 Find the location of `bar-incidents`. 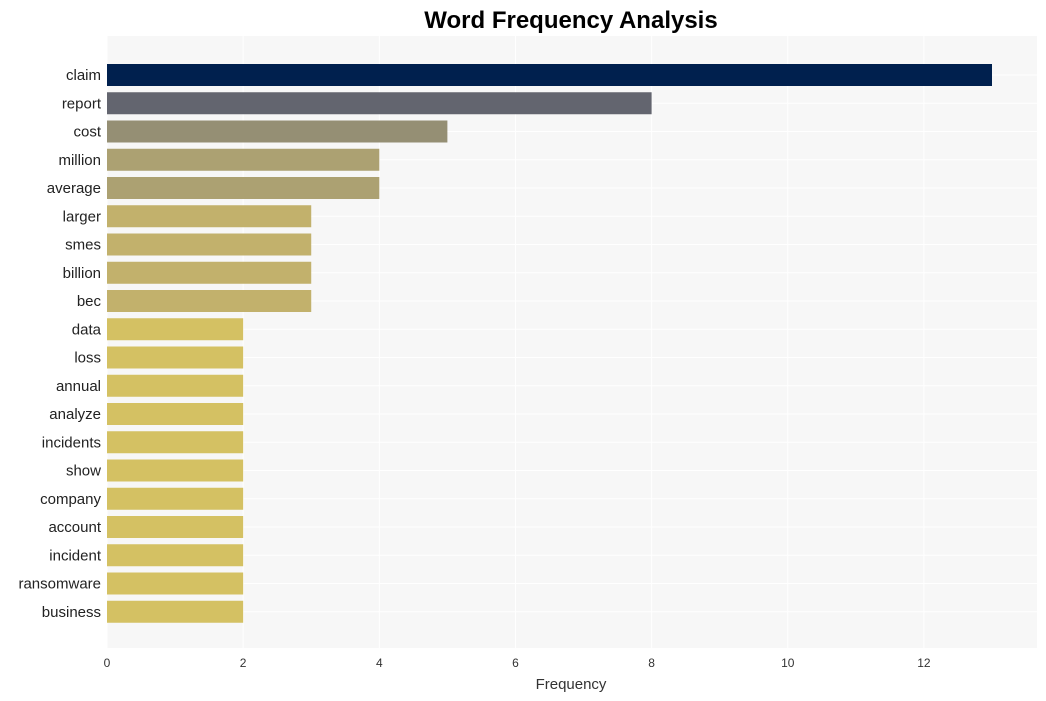

bar-incidents is located at coordinates (175, 442).